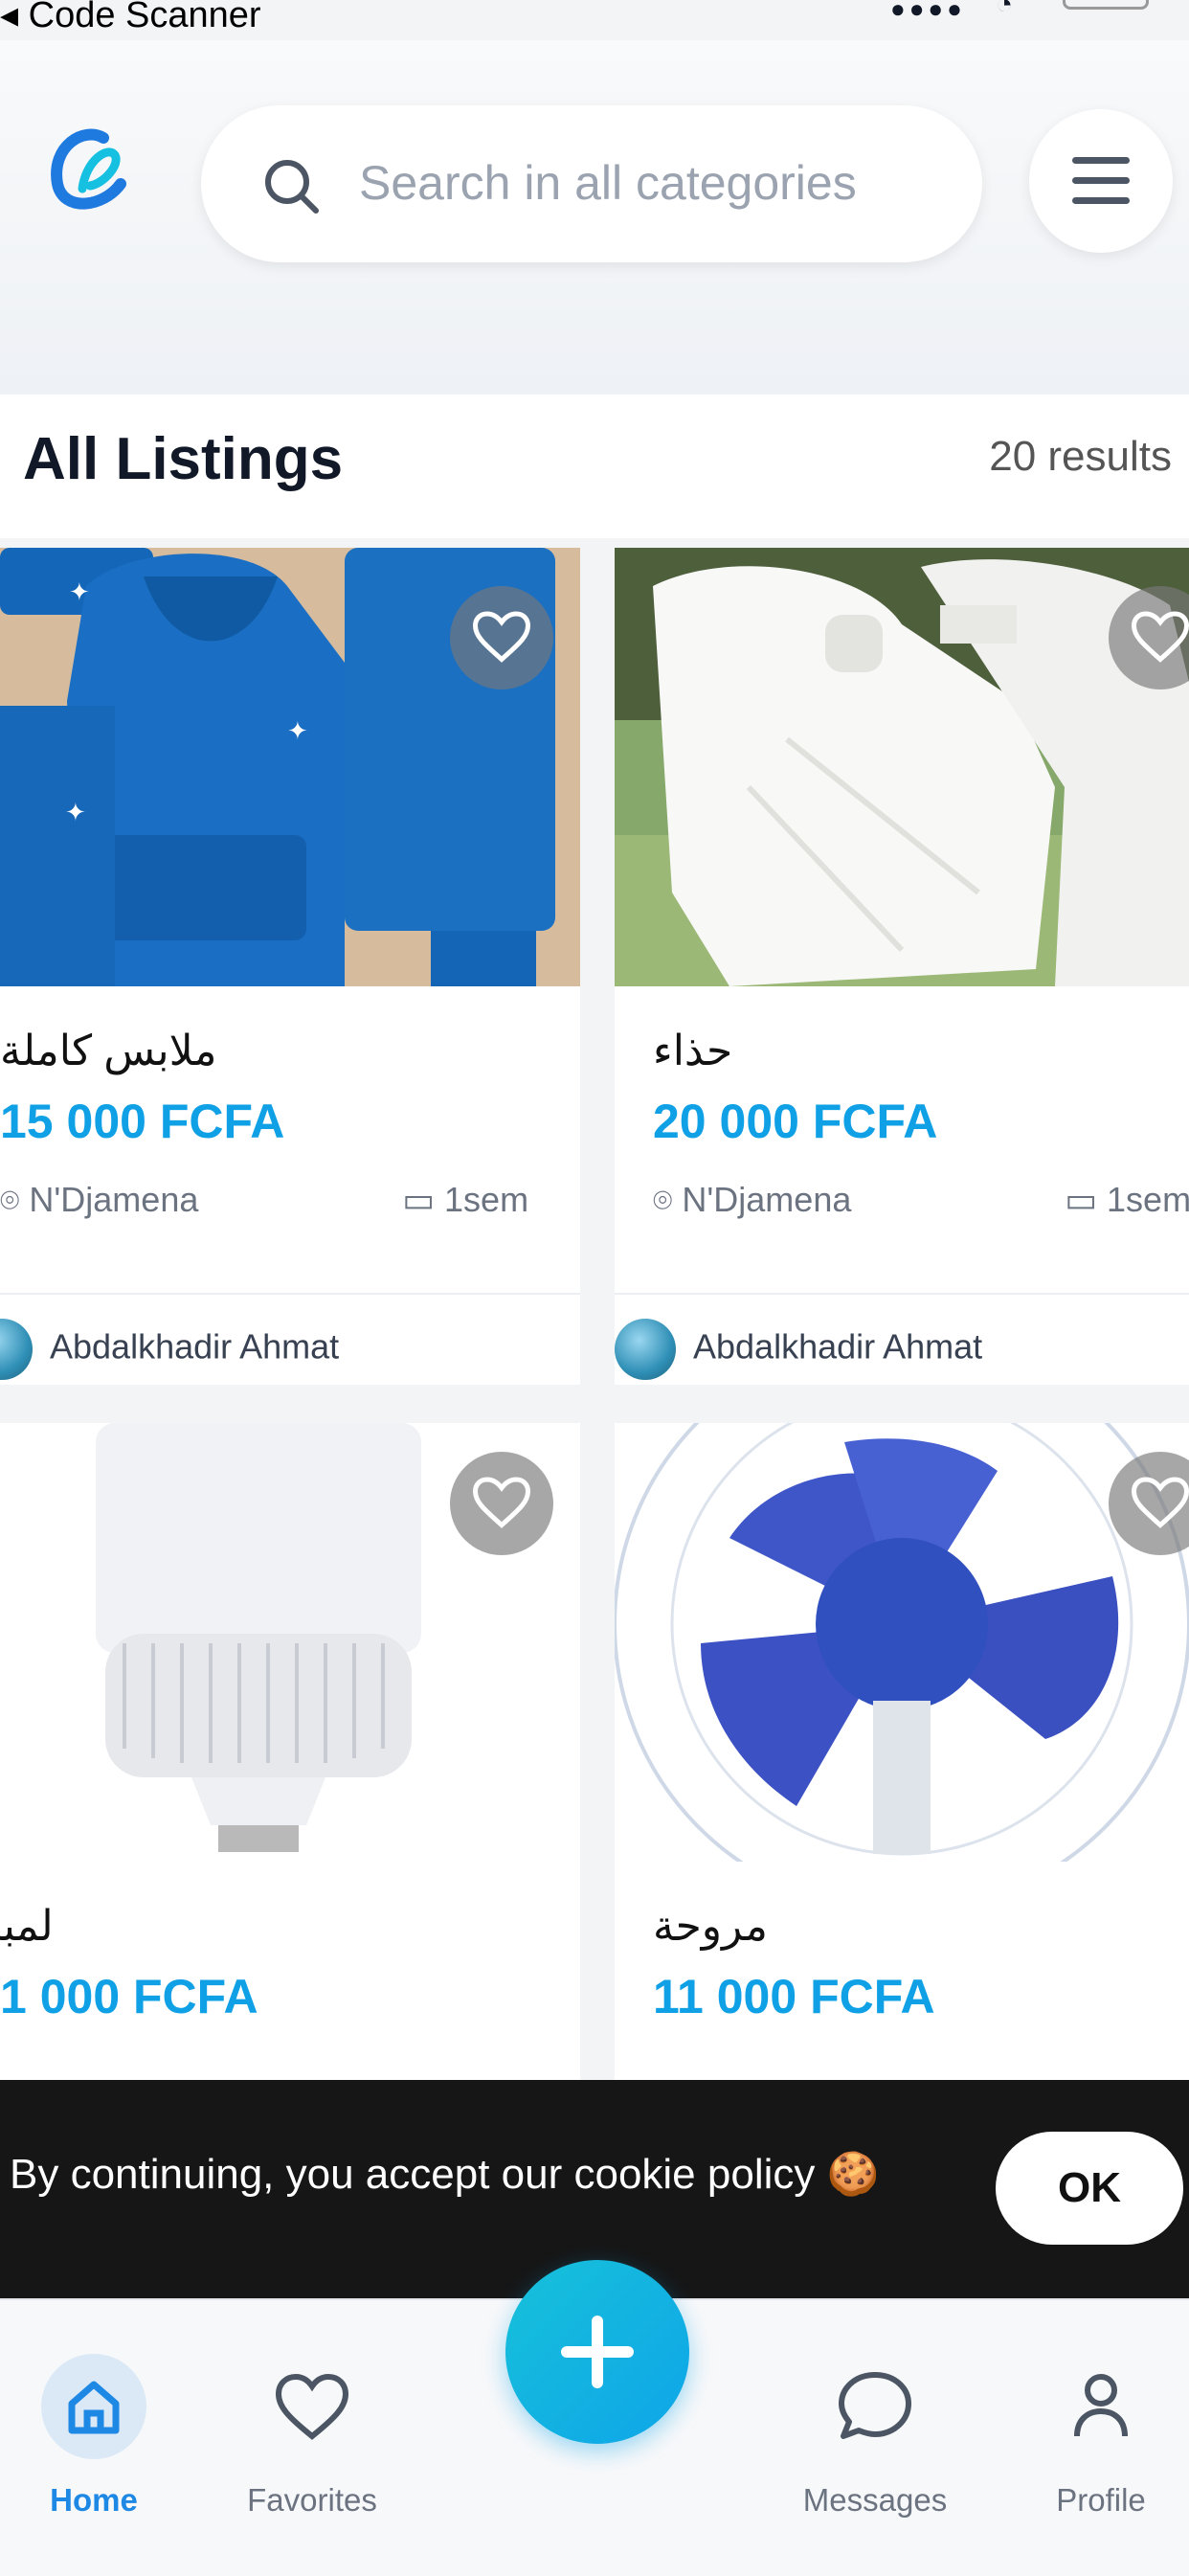 The width and height of the screenshot is (1189, 2576). Describe the element at coordinates (312, 2500) in the screenshot. I see `nav-favorites-label: Favorites` at that location.